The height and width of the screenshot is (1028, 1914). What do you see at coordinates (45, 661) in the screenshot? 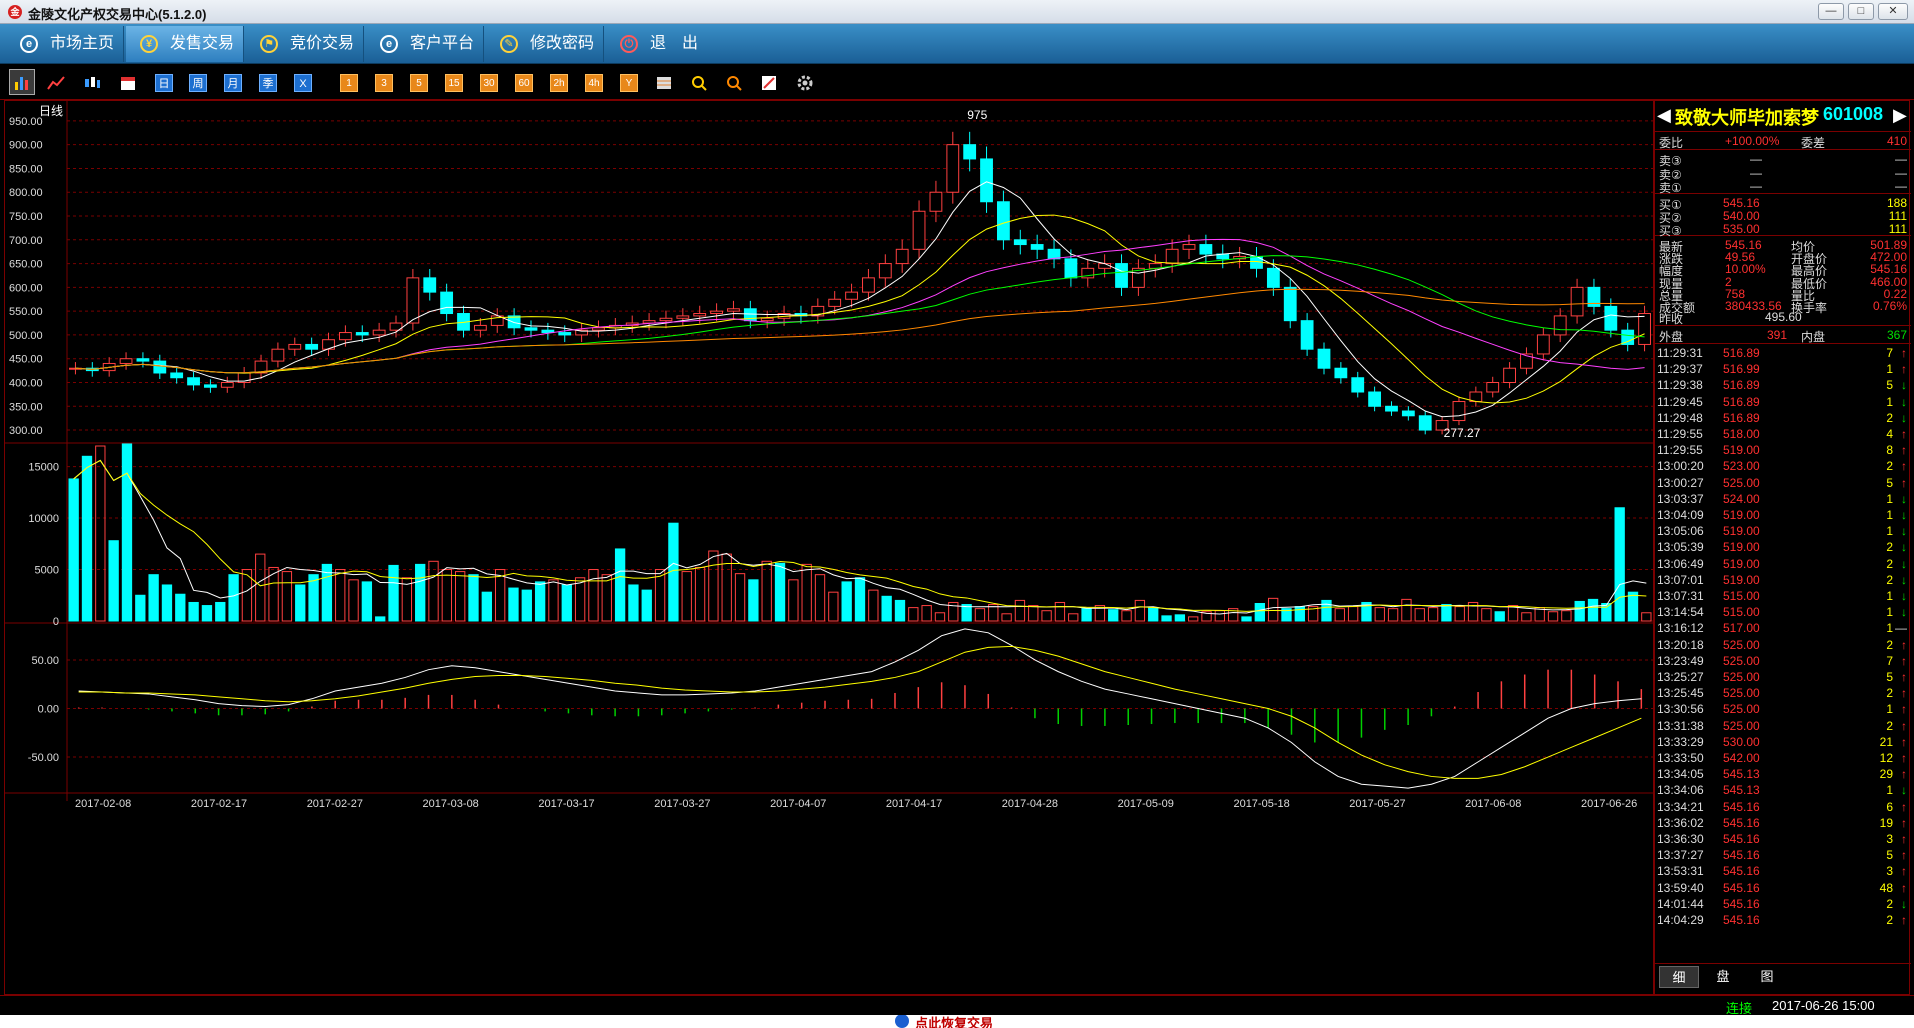
I see `macd-tick-label: 50.00` at bounding box center [45, 661].